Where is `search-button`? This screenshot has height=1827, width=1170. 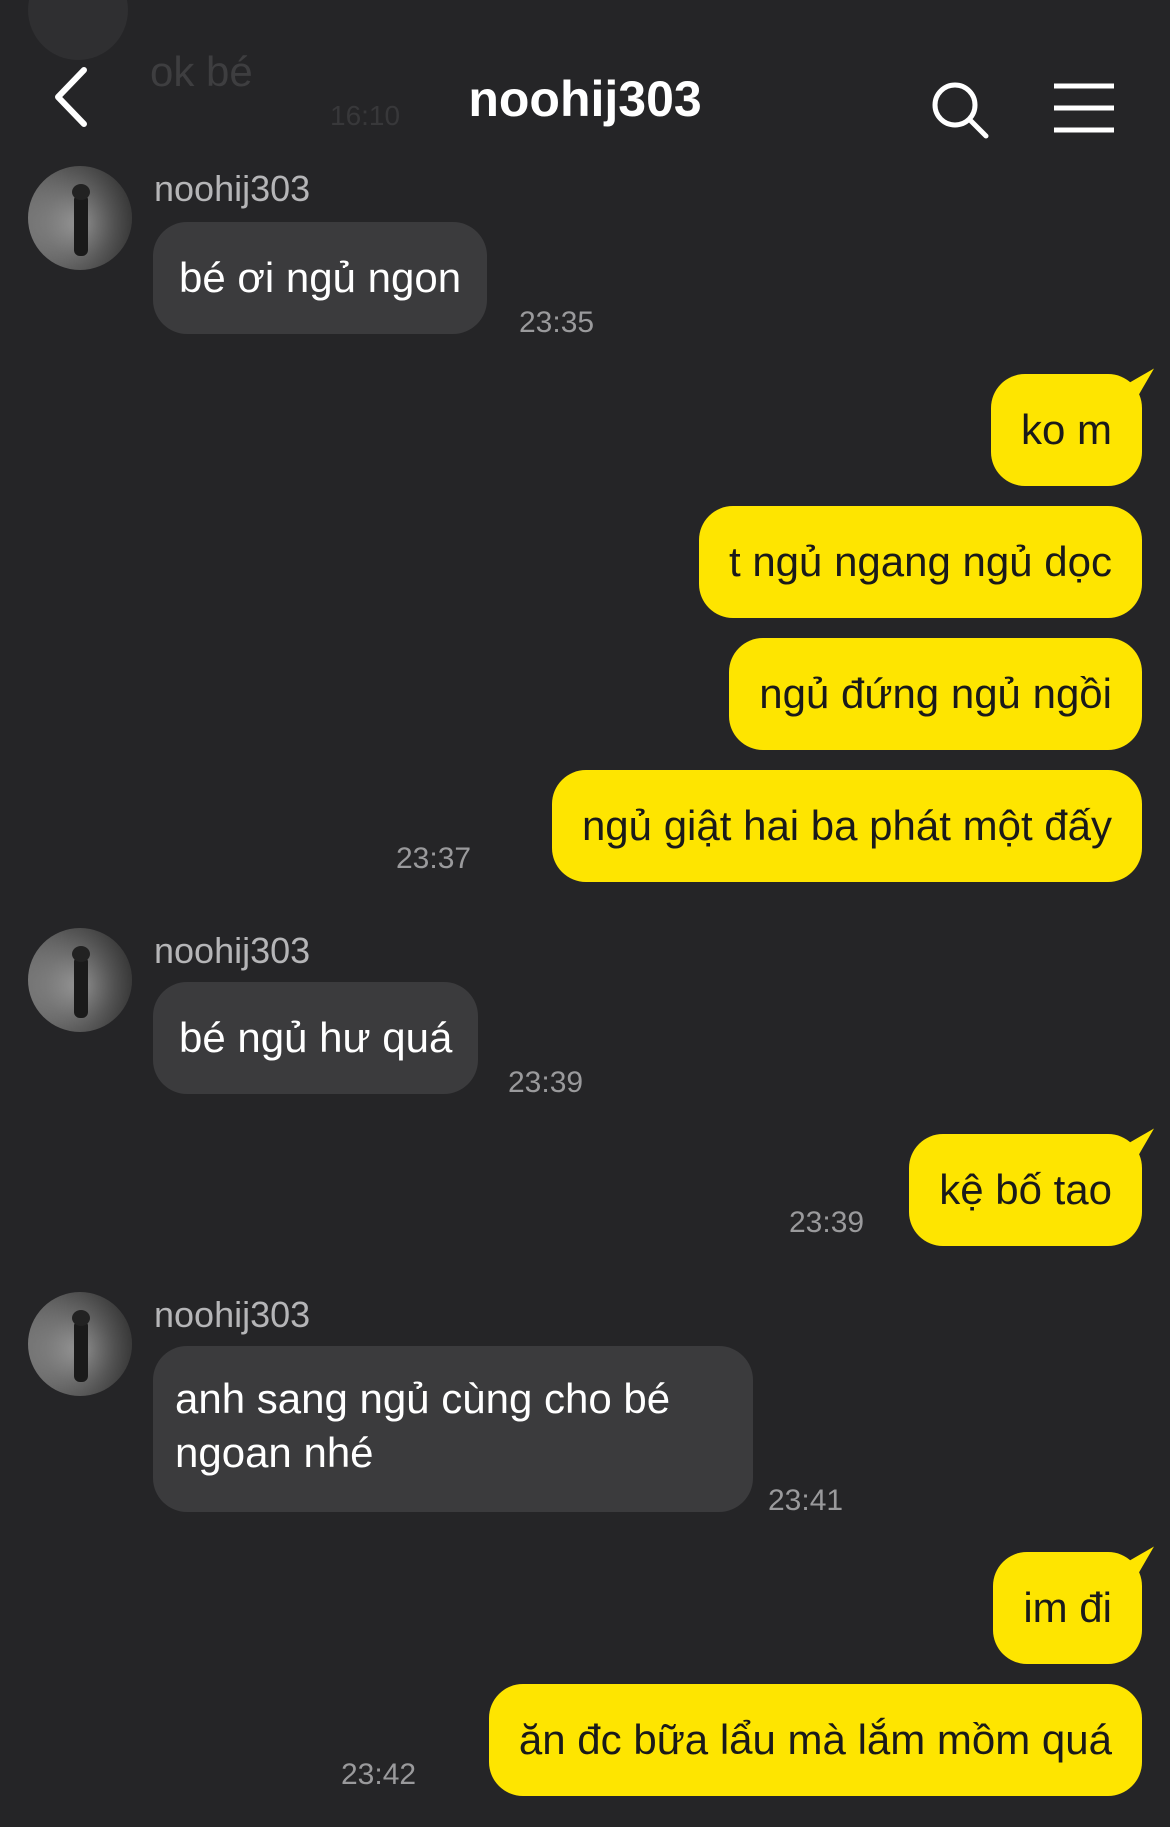
search-button is located at coordinates (961, 111).